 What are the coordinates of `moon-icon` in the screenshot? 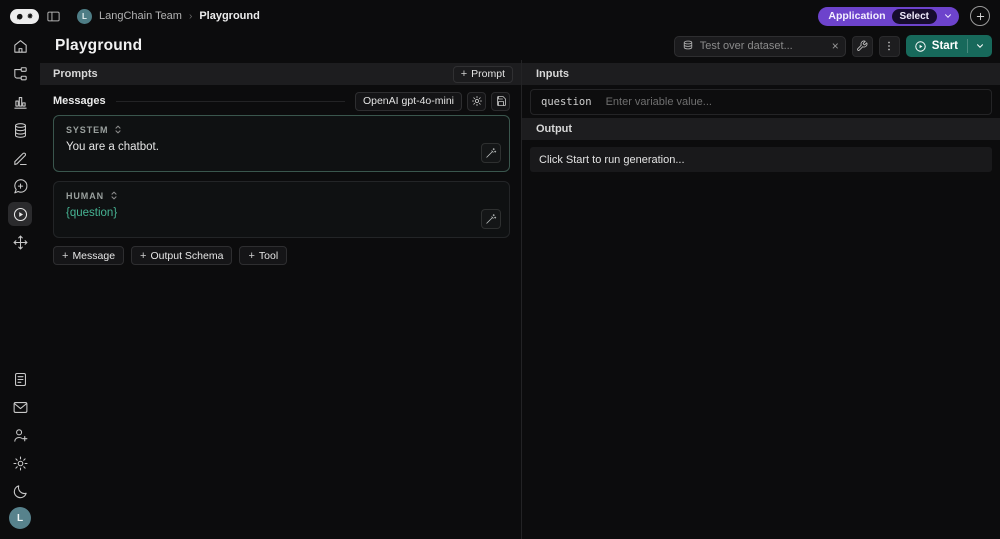 It's located at (20, 491).